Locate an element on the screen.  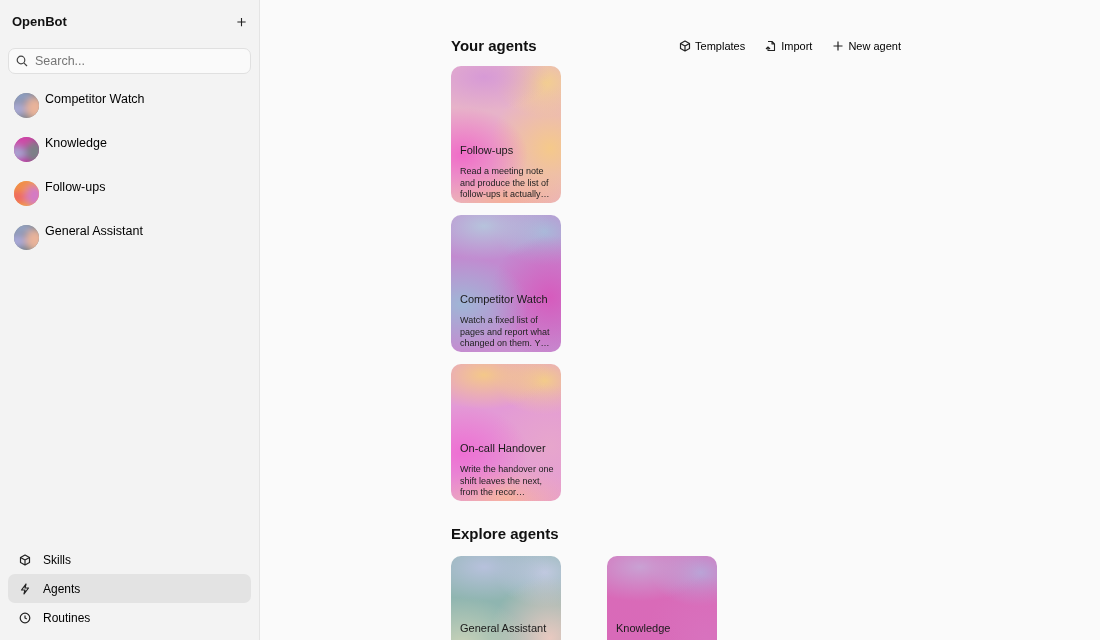
document-icon is located at coordinates (771, 46).